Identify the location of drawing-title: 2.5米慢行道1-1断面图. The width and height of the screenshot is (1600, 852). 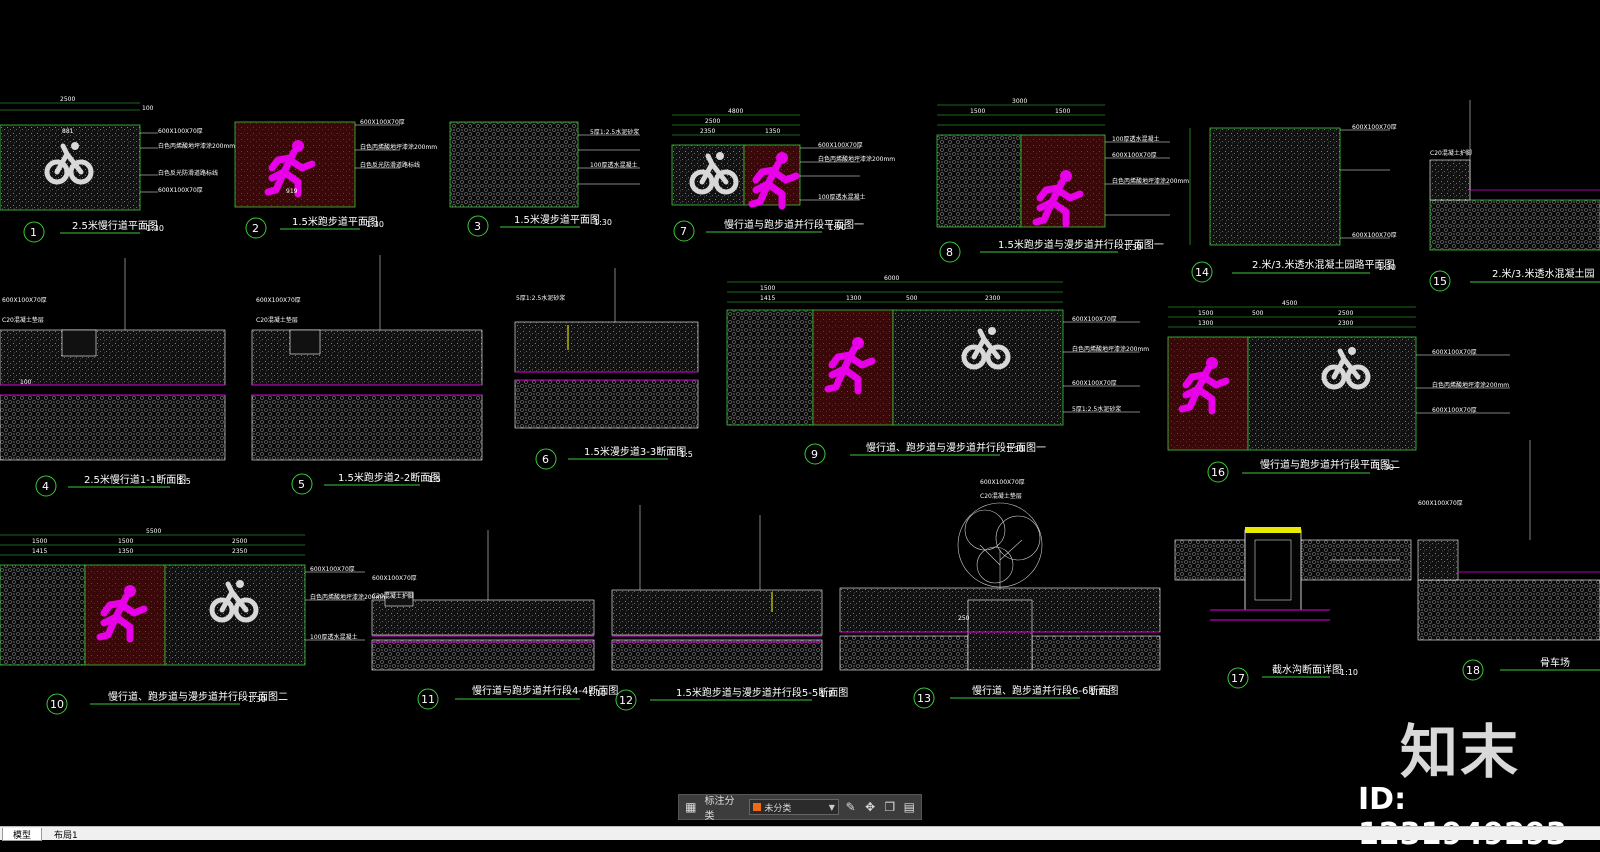
(135, 479).